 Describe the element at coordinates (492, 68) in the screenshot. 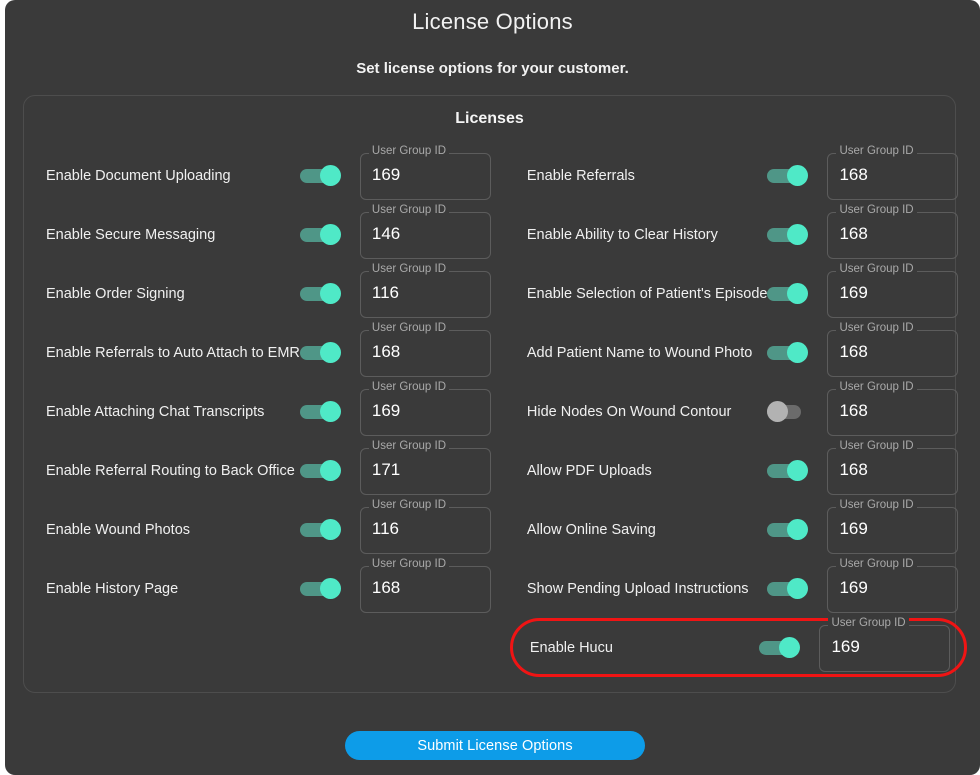

I see `page-subtitle: Set license options for your customer.` at that location.